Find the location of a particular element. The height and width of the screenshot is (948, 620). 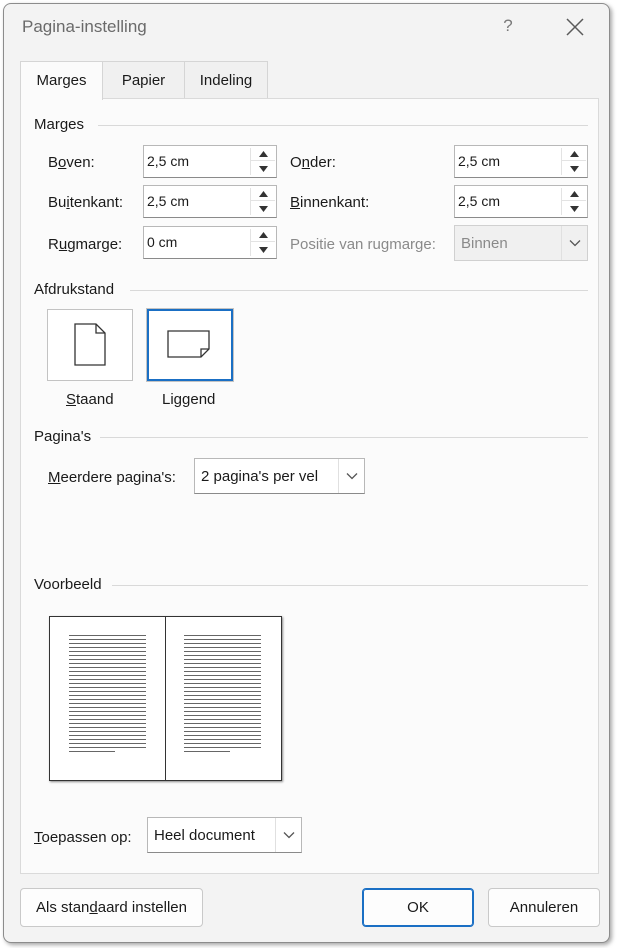

page-divider is located at coordinates (165, 698).